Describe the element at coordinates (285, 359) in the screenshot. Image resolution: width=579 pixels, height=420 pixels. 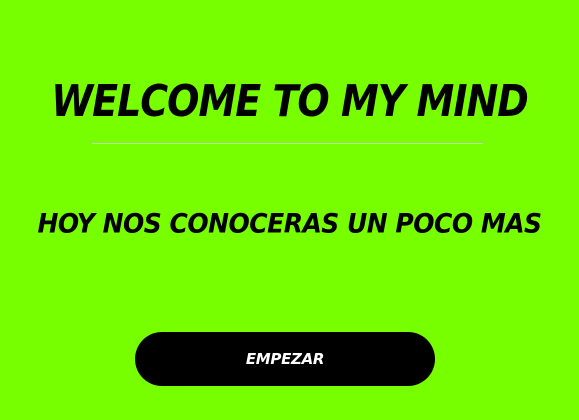
I see `start-button: EMPEZAR` at that location.